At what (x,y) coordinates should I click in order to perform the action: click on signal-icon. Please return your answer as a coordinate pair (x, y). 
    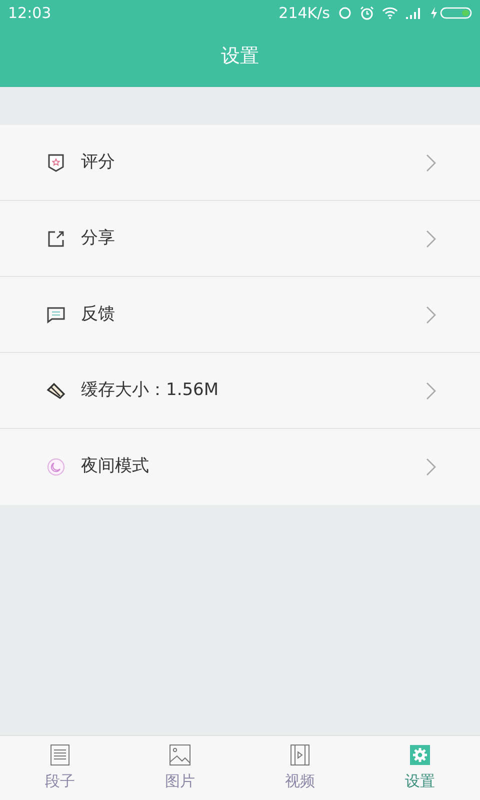
    Looking at the image, I should click on (414, 13).